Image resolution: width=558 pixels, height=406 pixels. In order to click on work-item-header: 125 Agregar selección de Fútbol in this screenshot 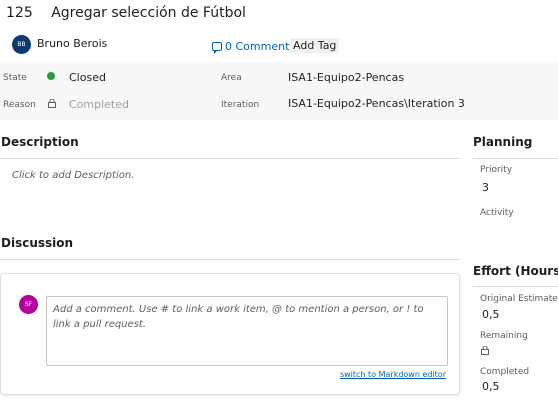, I will do `click(126, 15)`.